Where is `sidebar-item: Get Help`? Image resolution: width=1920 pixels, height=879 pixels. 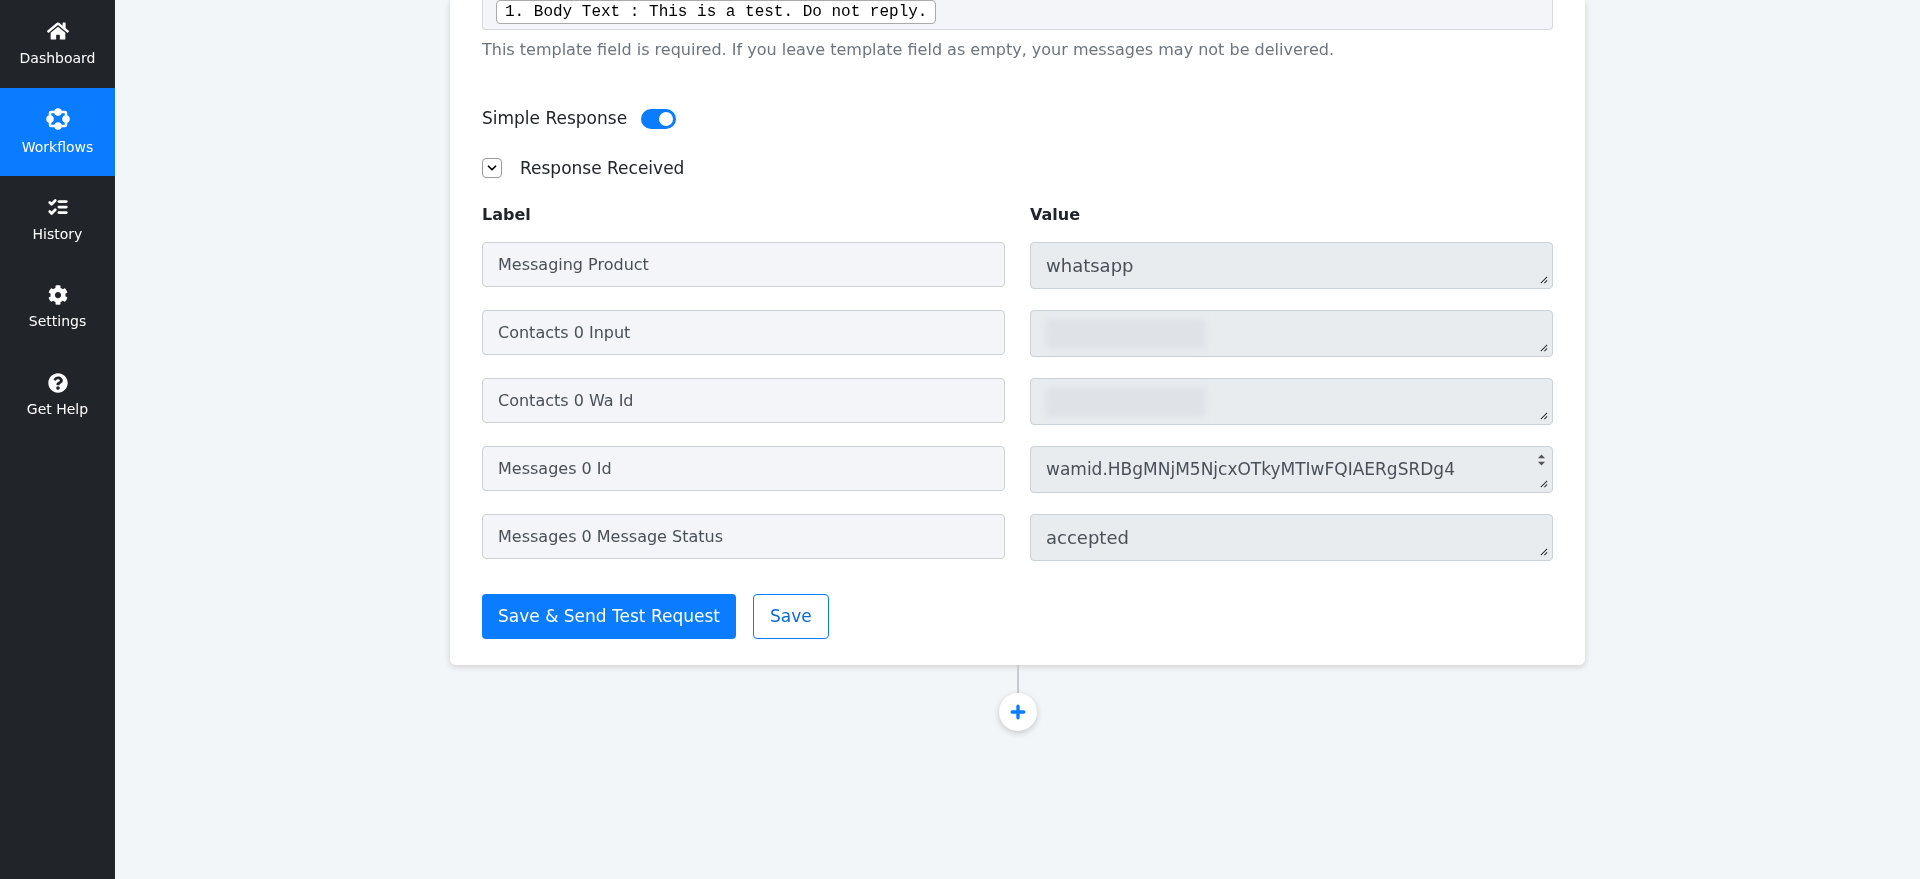 sidebar-item: Get Help is located at coordinates (57, 396).